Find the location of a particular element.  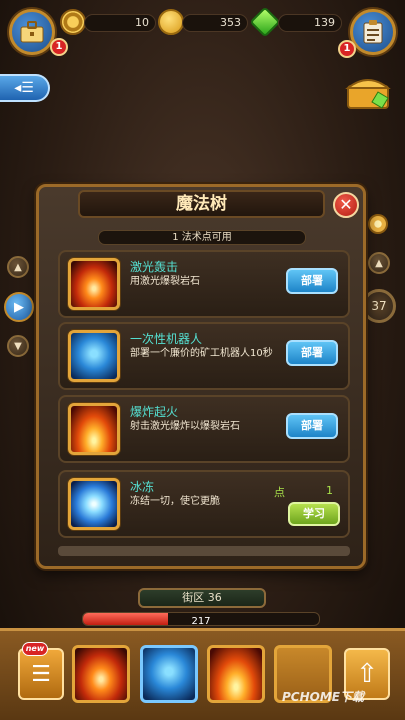

depth-counter-label: 37 is located at coordinates (379, 306).